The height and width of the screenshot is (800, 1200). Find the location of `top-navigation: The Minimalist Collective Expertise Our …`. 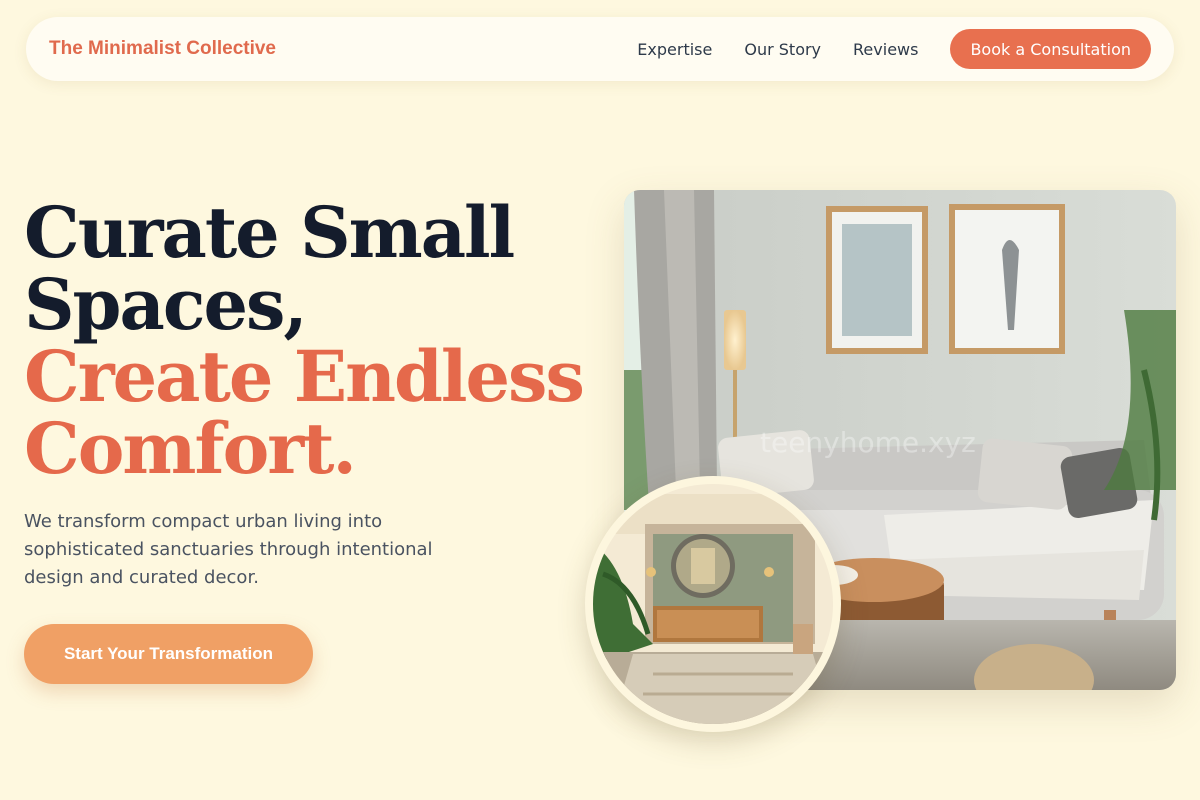

top-navigation: The Minimalist Collective Expertise Our … is located at coordinates (600, 49).